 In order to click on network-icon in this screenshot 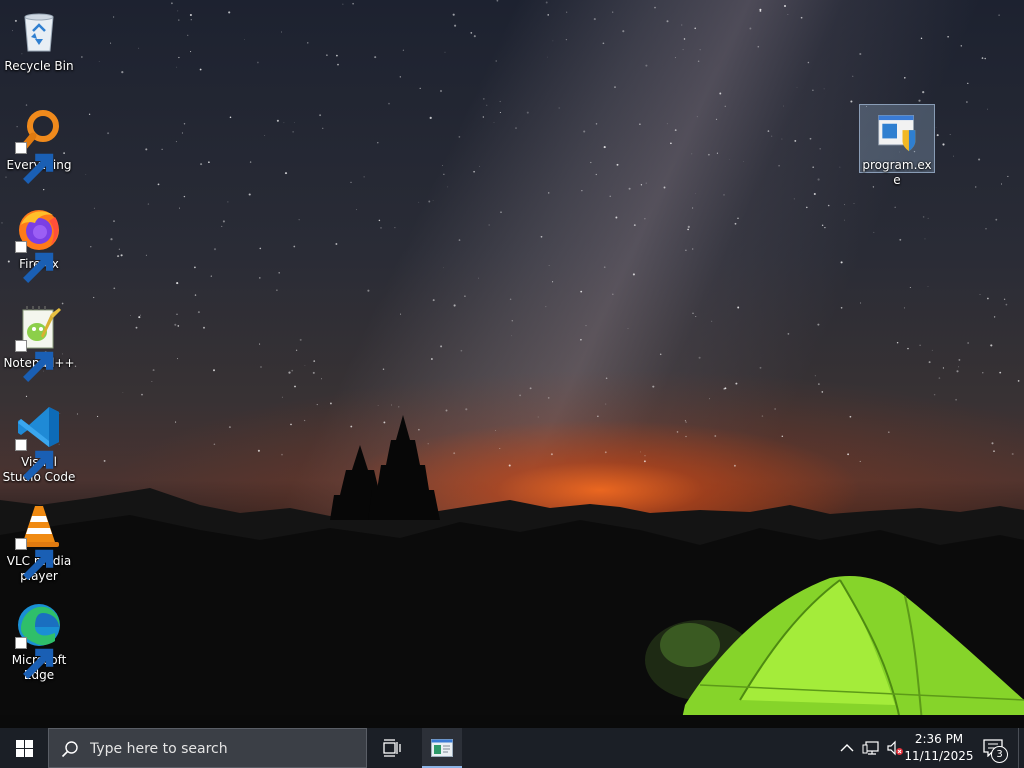, I will do `click(871, 748)`.